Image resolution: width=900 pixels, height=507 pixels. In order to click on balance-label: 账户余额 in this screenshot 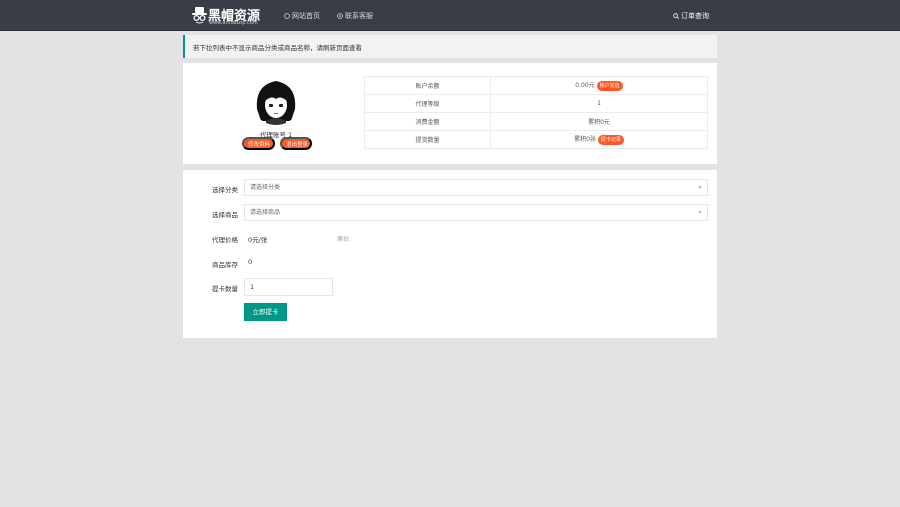, I will do `click(427, 85)`.